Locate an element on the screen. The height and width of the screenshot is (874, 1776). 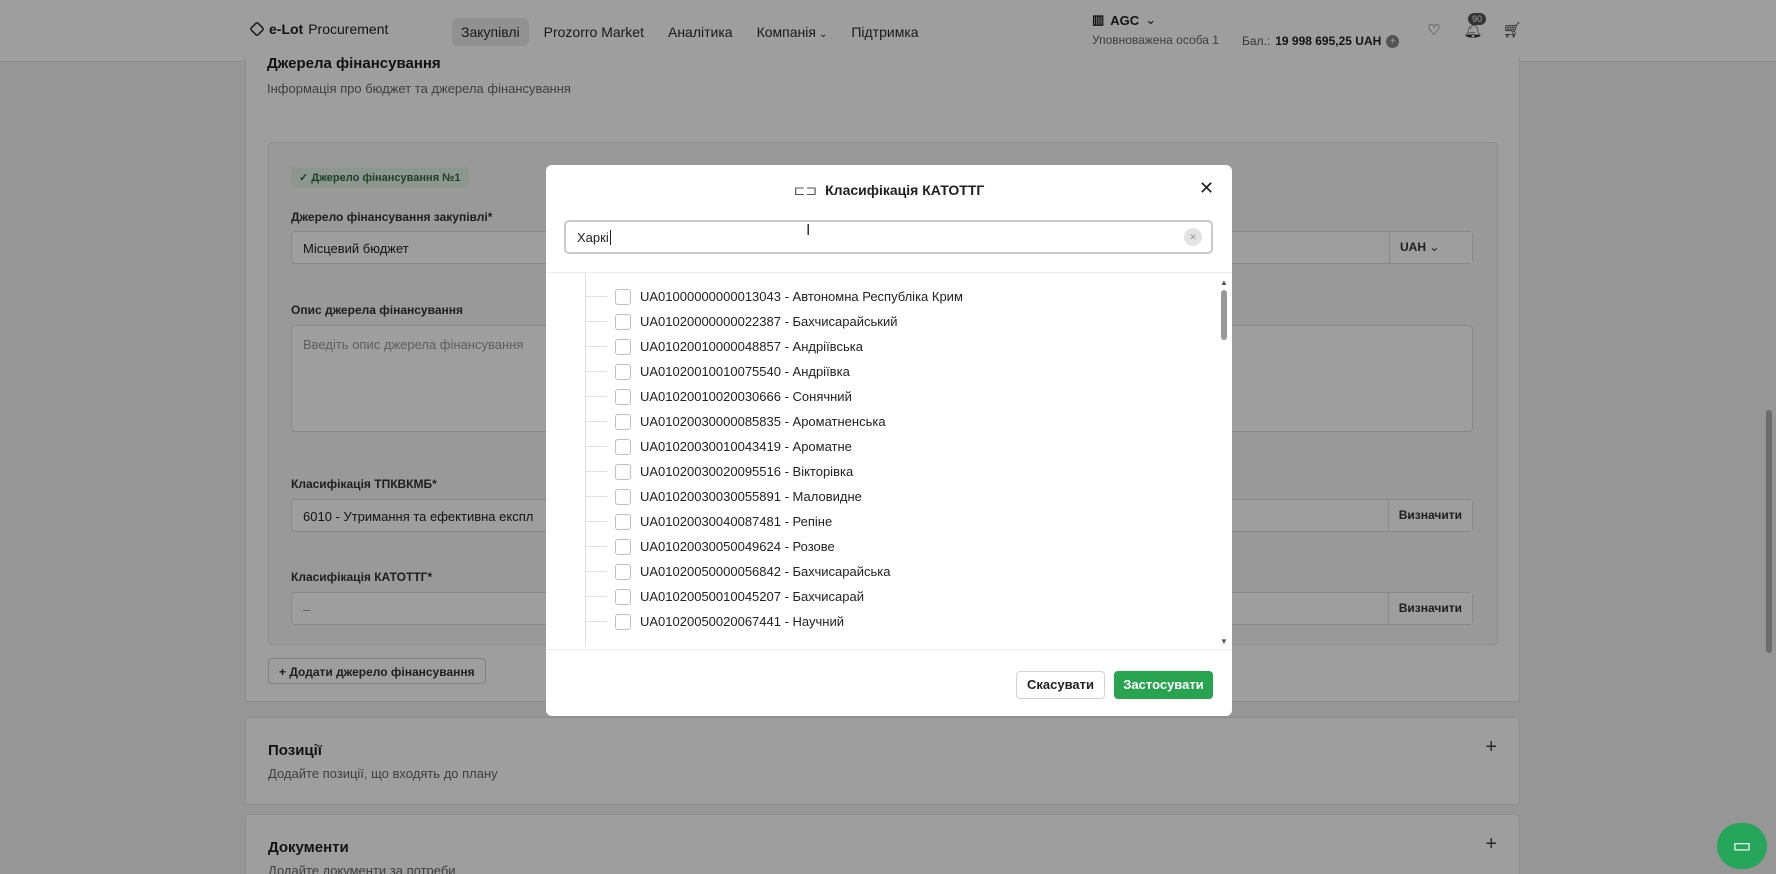
modal-header: ⊏⊐ Класифікація КАТОТТГ is located at coordinates (889, 190).